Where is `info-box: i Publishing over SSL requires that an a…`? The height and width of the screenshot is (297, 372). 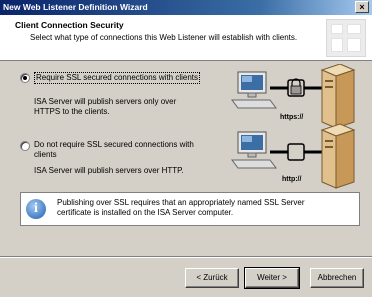
info-box: i Publishing over SSL requires that an a… is located at coordinates (190, 209).